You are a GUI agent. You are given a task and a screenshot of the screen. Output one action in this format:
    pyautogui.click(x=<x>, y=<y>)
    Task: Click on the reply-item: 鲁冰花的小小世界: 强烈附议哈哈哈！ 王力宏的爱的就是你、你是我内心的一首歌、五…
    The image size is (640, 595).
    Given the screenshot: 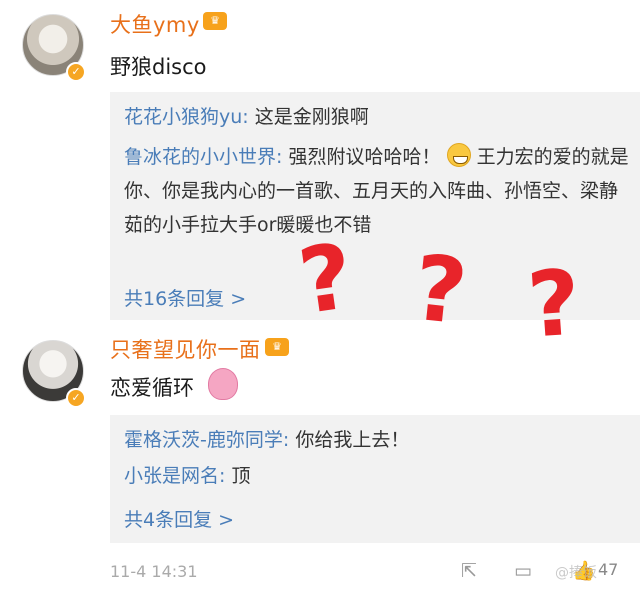 What is the action you would take?
    pyautogui.click(x=376, y=191)
    